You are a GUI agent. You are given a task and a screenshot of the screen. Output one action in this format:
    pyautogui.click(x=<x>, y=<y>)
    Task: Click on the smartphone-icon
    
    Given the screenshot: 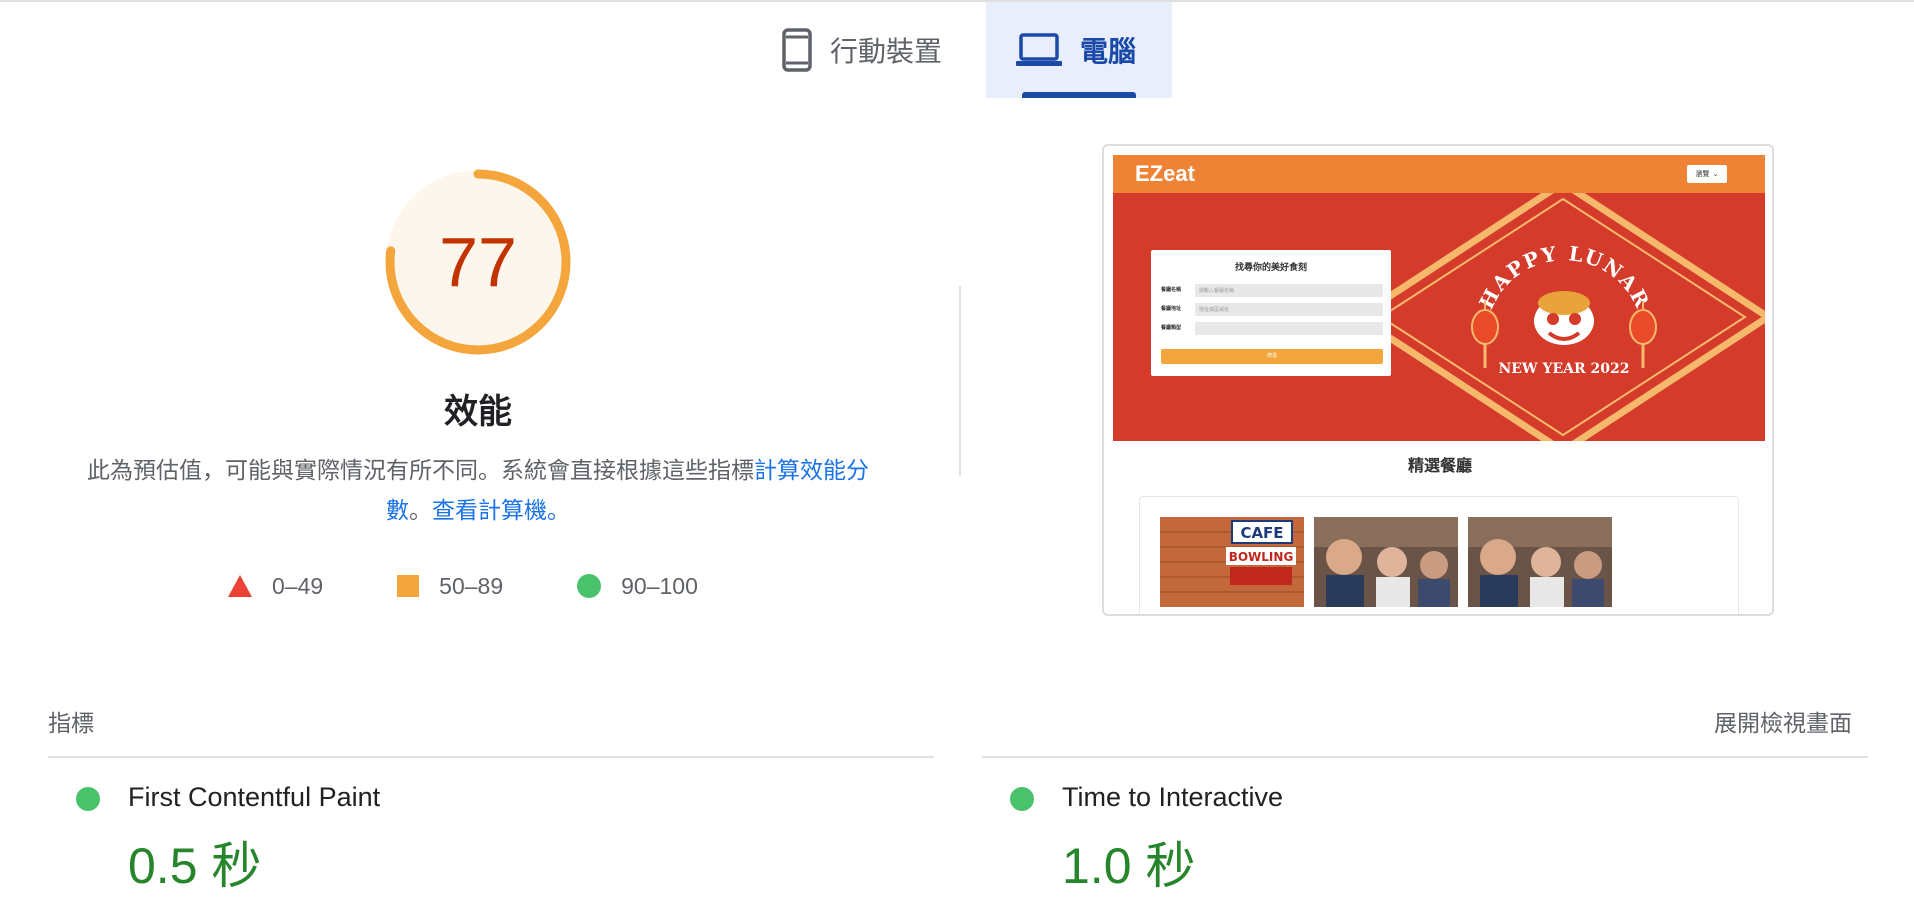 What is the action you would take?
    pyautogui.click(x=797, y=50)
    